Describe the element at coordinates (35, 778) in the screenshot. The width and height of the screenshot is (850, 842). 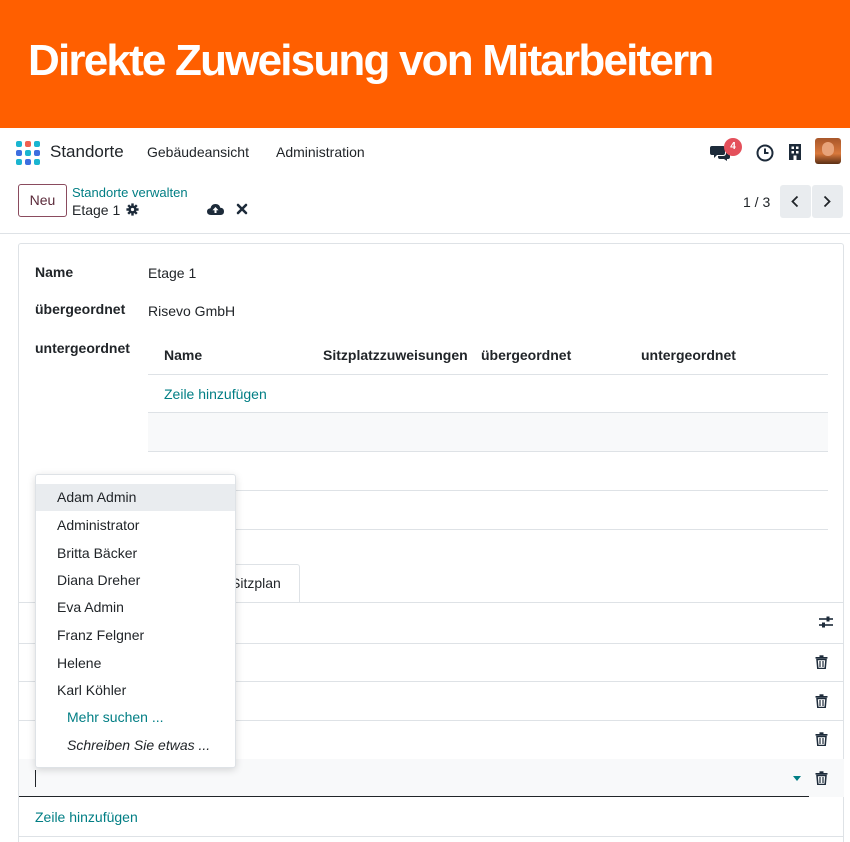
I see `text-cursor` at that location.